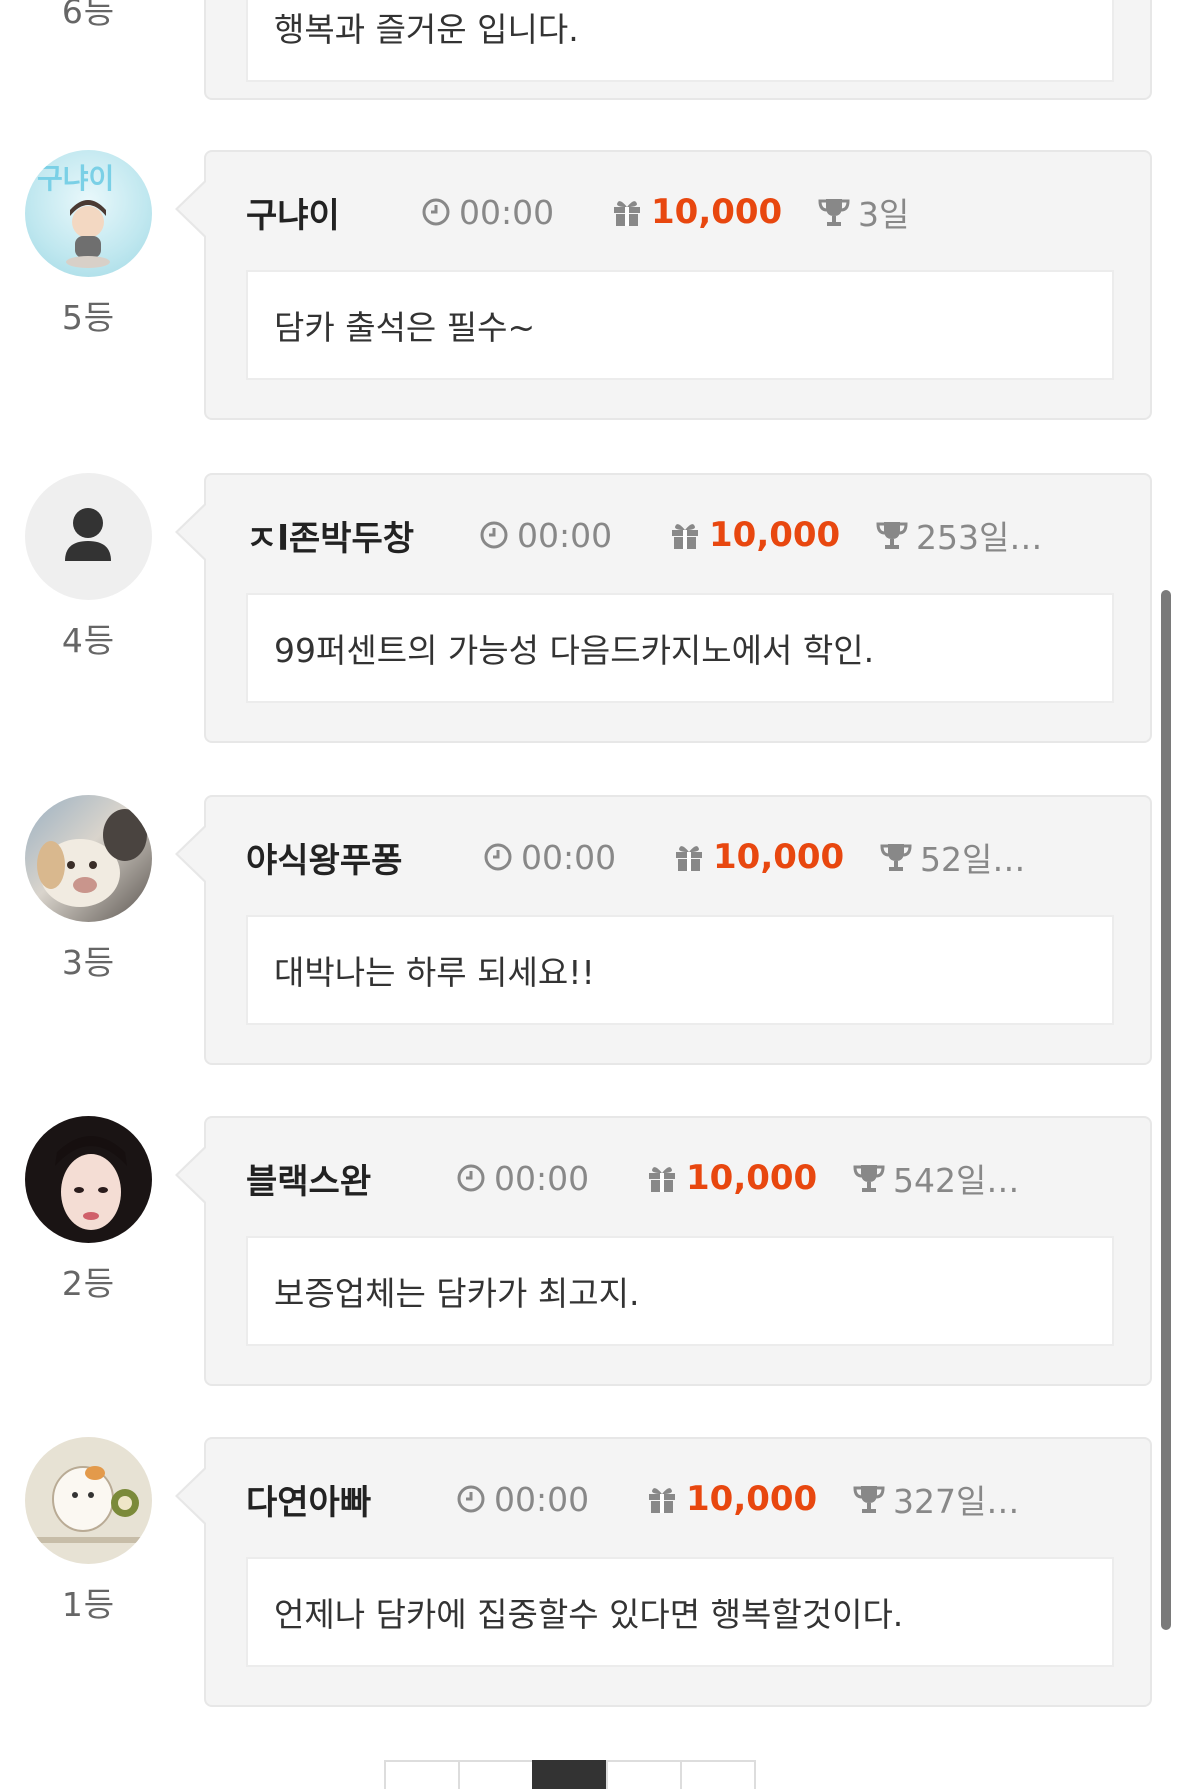 Image resolution: width=1179 pixels, height=1789 pixels. I want to click on scrollbar, so click(1166, 1110).